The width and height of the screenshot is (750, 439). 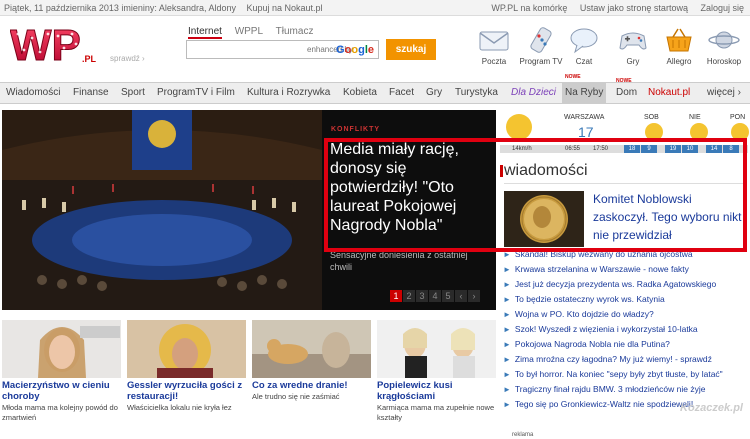 What do you see at coordinates (127, 58) in the screenshot?
I see `logo-check-link: sprawdź ›` at bounding box center [127, 58].